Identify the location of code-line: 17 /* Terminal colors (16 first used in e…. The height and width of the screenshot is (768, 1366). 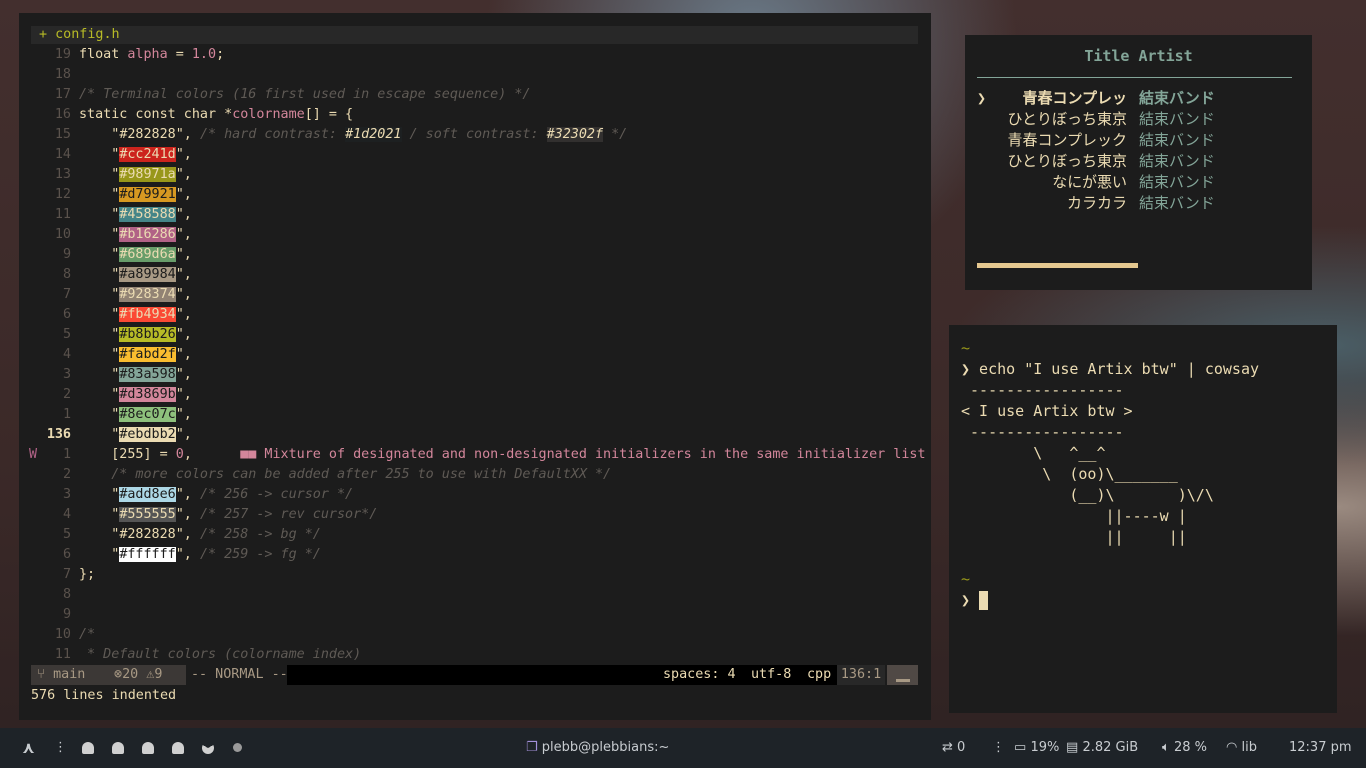
(475, 95).